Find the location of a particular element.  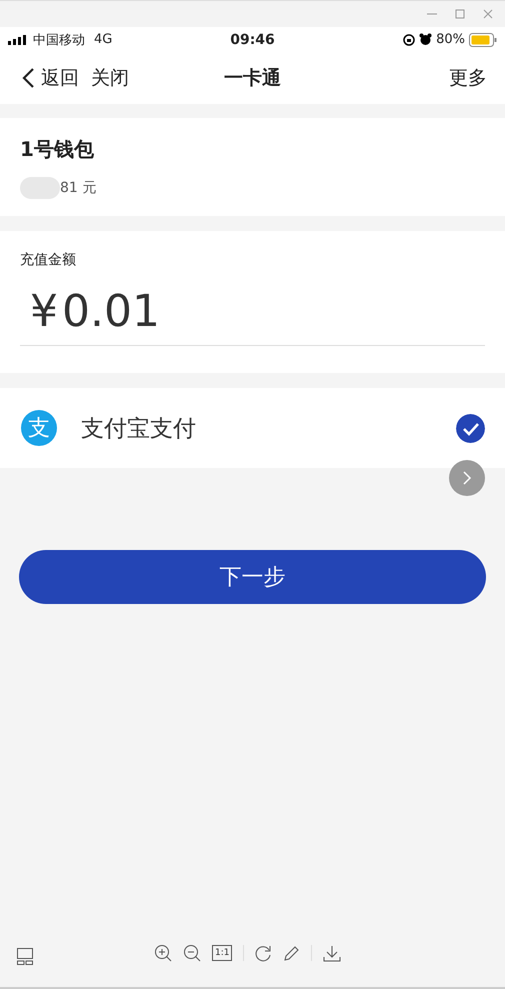

more-link: 更多 is located at coordinates (468, 78).